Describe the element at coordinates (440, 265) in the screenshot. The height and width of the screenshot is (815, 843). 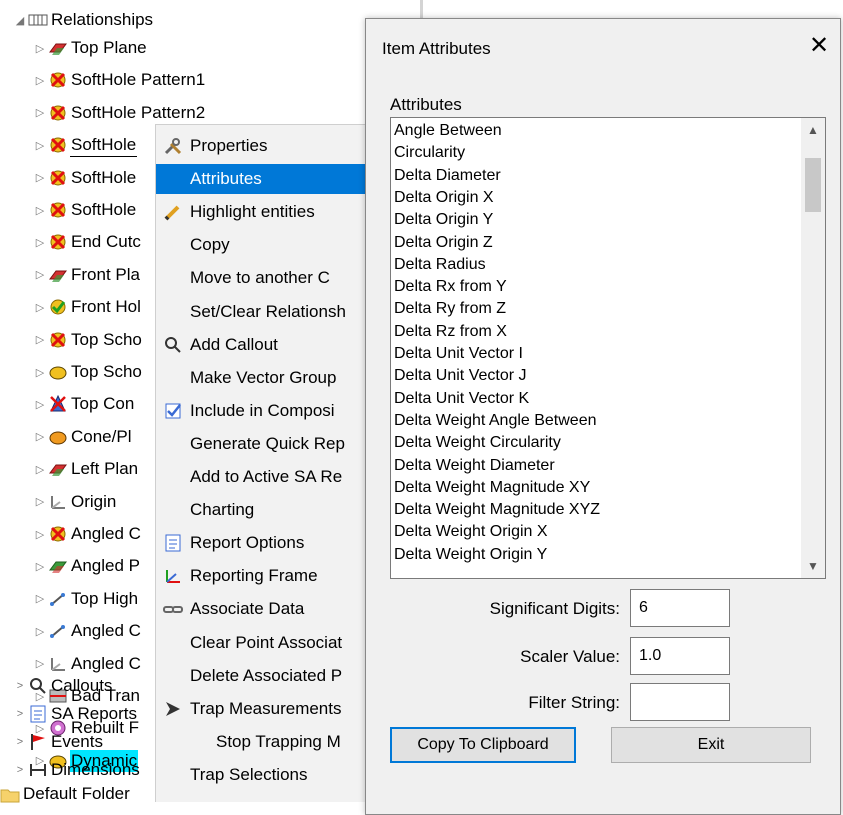
I see `attribute-list-item: Delta Radius` at that location.